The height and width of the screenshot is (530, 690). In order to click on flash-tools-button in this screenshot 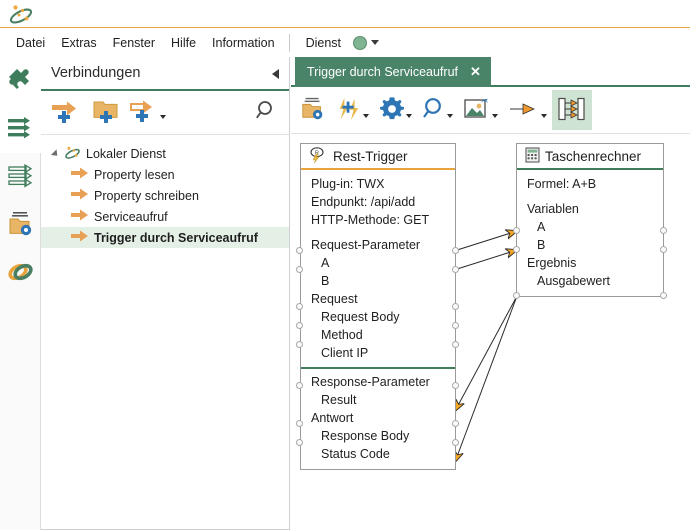, I will do `click(352, 110)`.